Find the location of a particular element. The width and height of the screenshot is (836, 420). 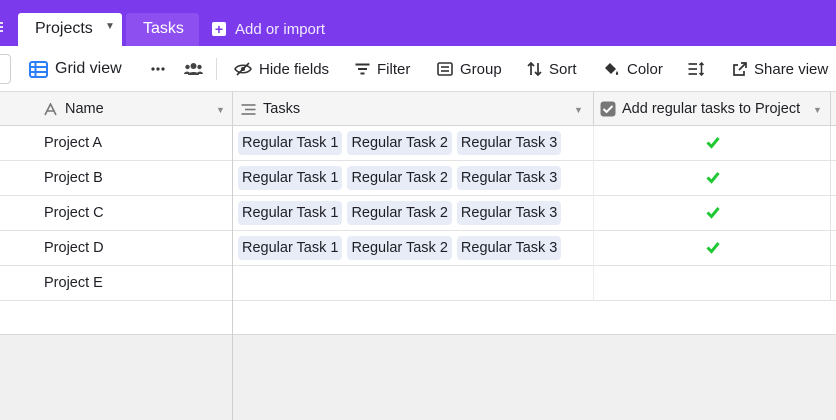

tab-projects: Projects ▼ is located at coordinates (70, 29).